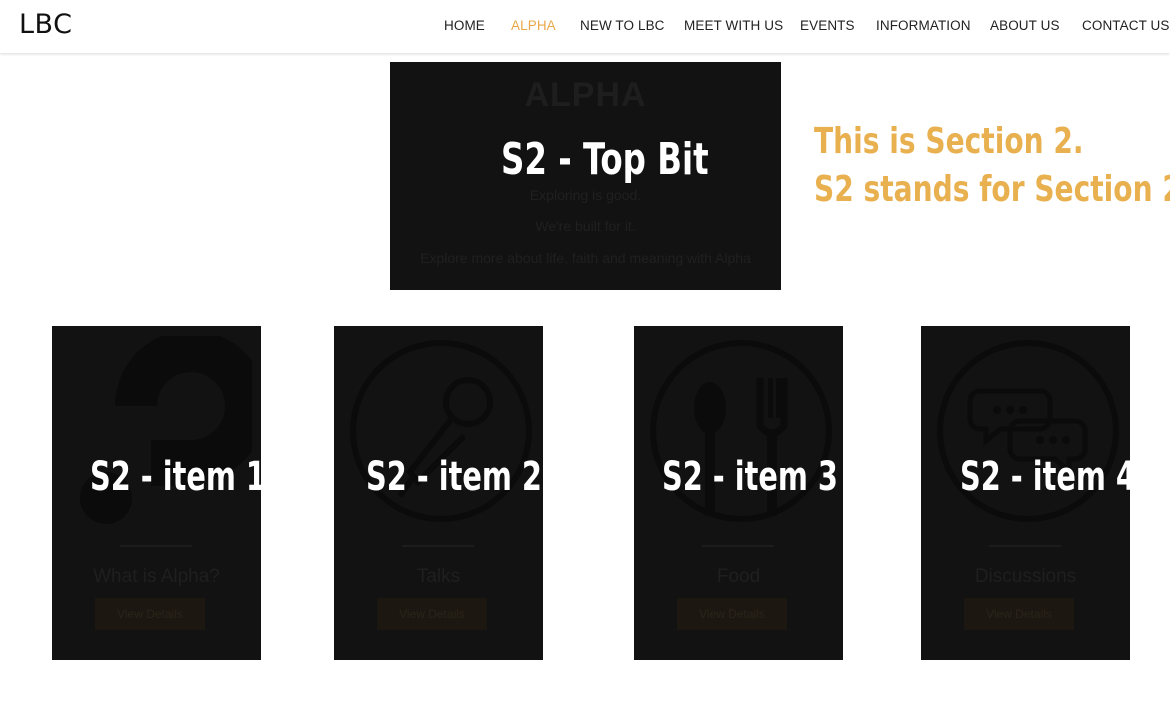 This screenshot has height=704, width=1170. What do you see at coordinates (156, 576) in the screenshot?
I see `item-title: What is Alpha?` at bounding box center [156, 576].